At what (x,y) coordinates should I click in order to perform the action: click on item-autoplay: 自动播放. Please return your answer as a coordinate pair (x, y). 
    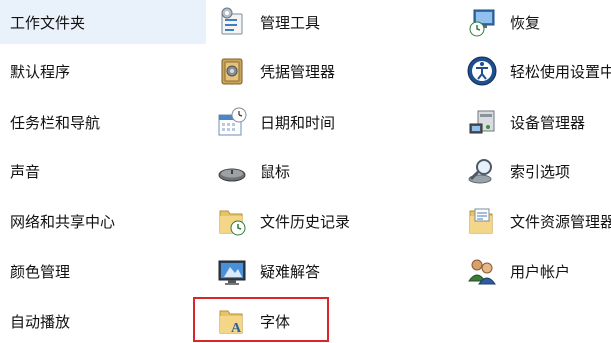
    Looking at the image, I should click on (103, 321).